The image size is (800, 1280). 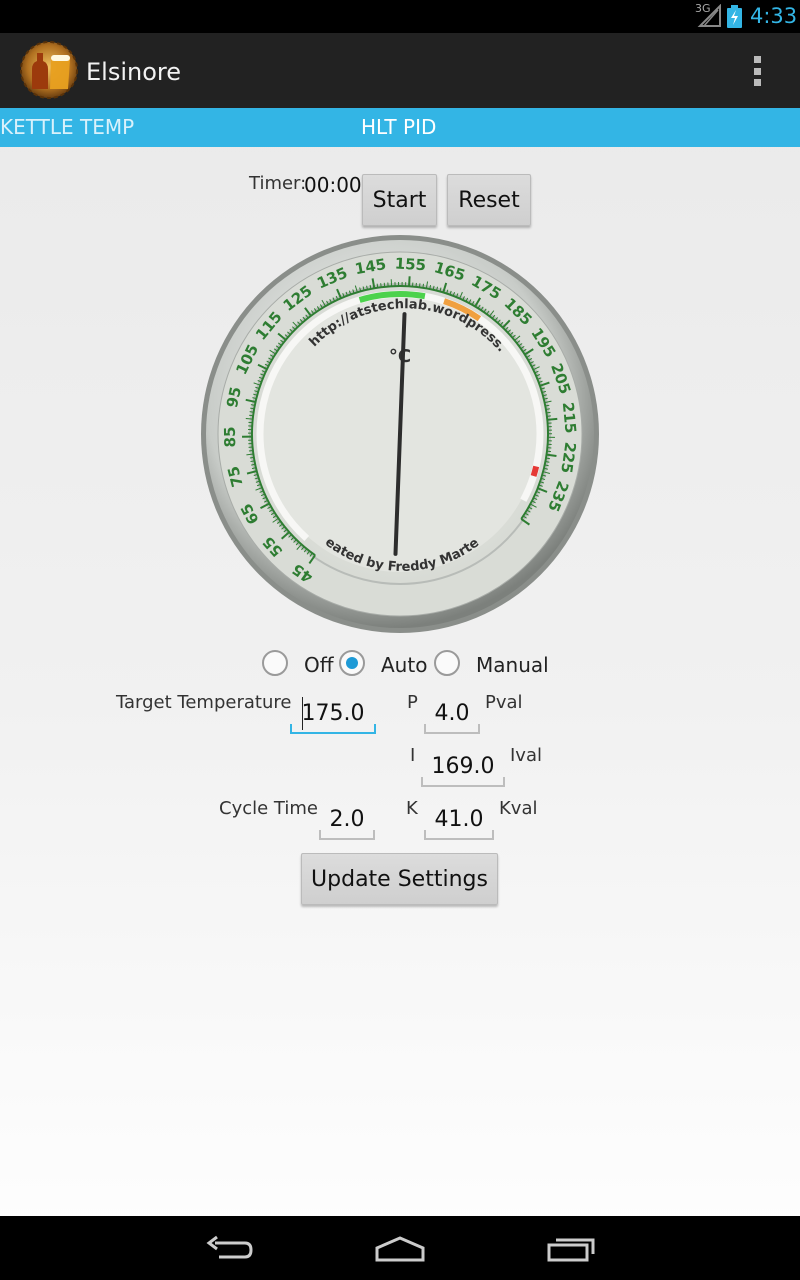 I want to click on ival-label: Ival, so click(x=526, y=755).